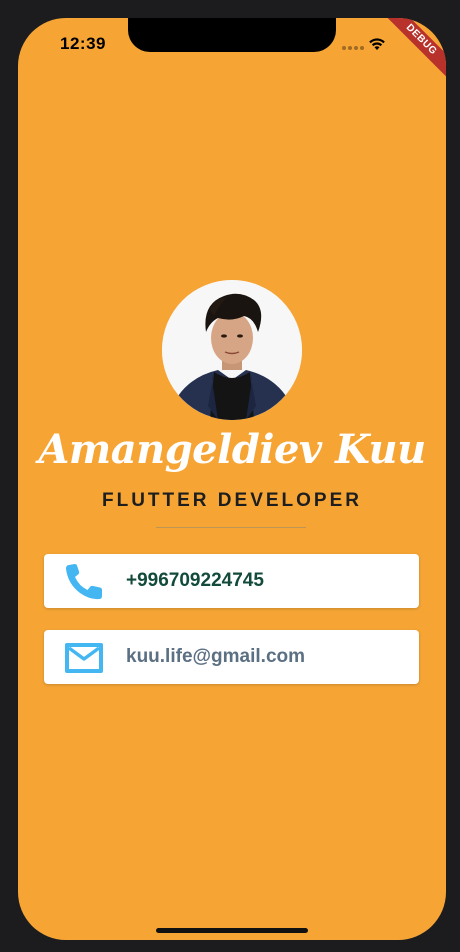 The image size is (460, 952). Describe the element at coordinates (195, 580) in the screenshot. I see `phone-number: +996709224745` at that location.